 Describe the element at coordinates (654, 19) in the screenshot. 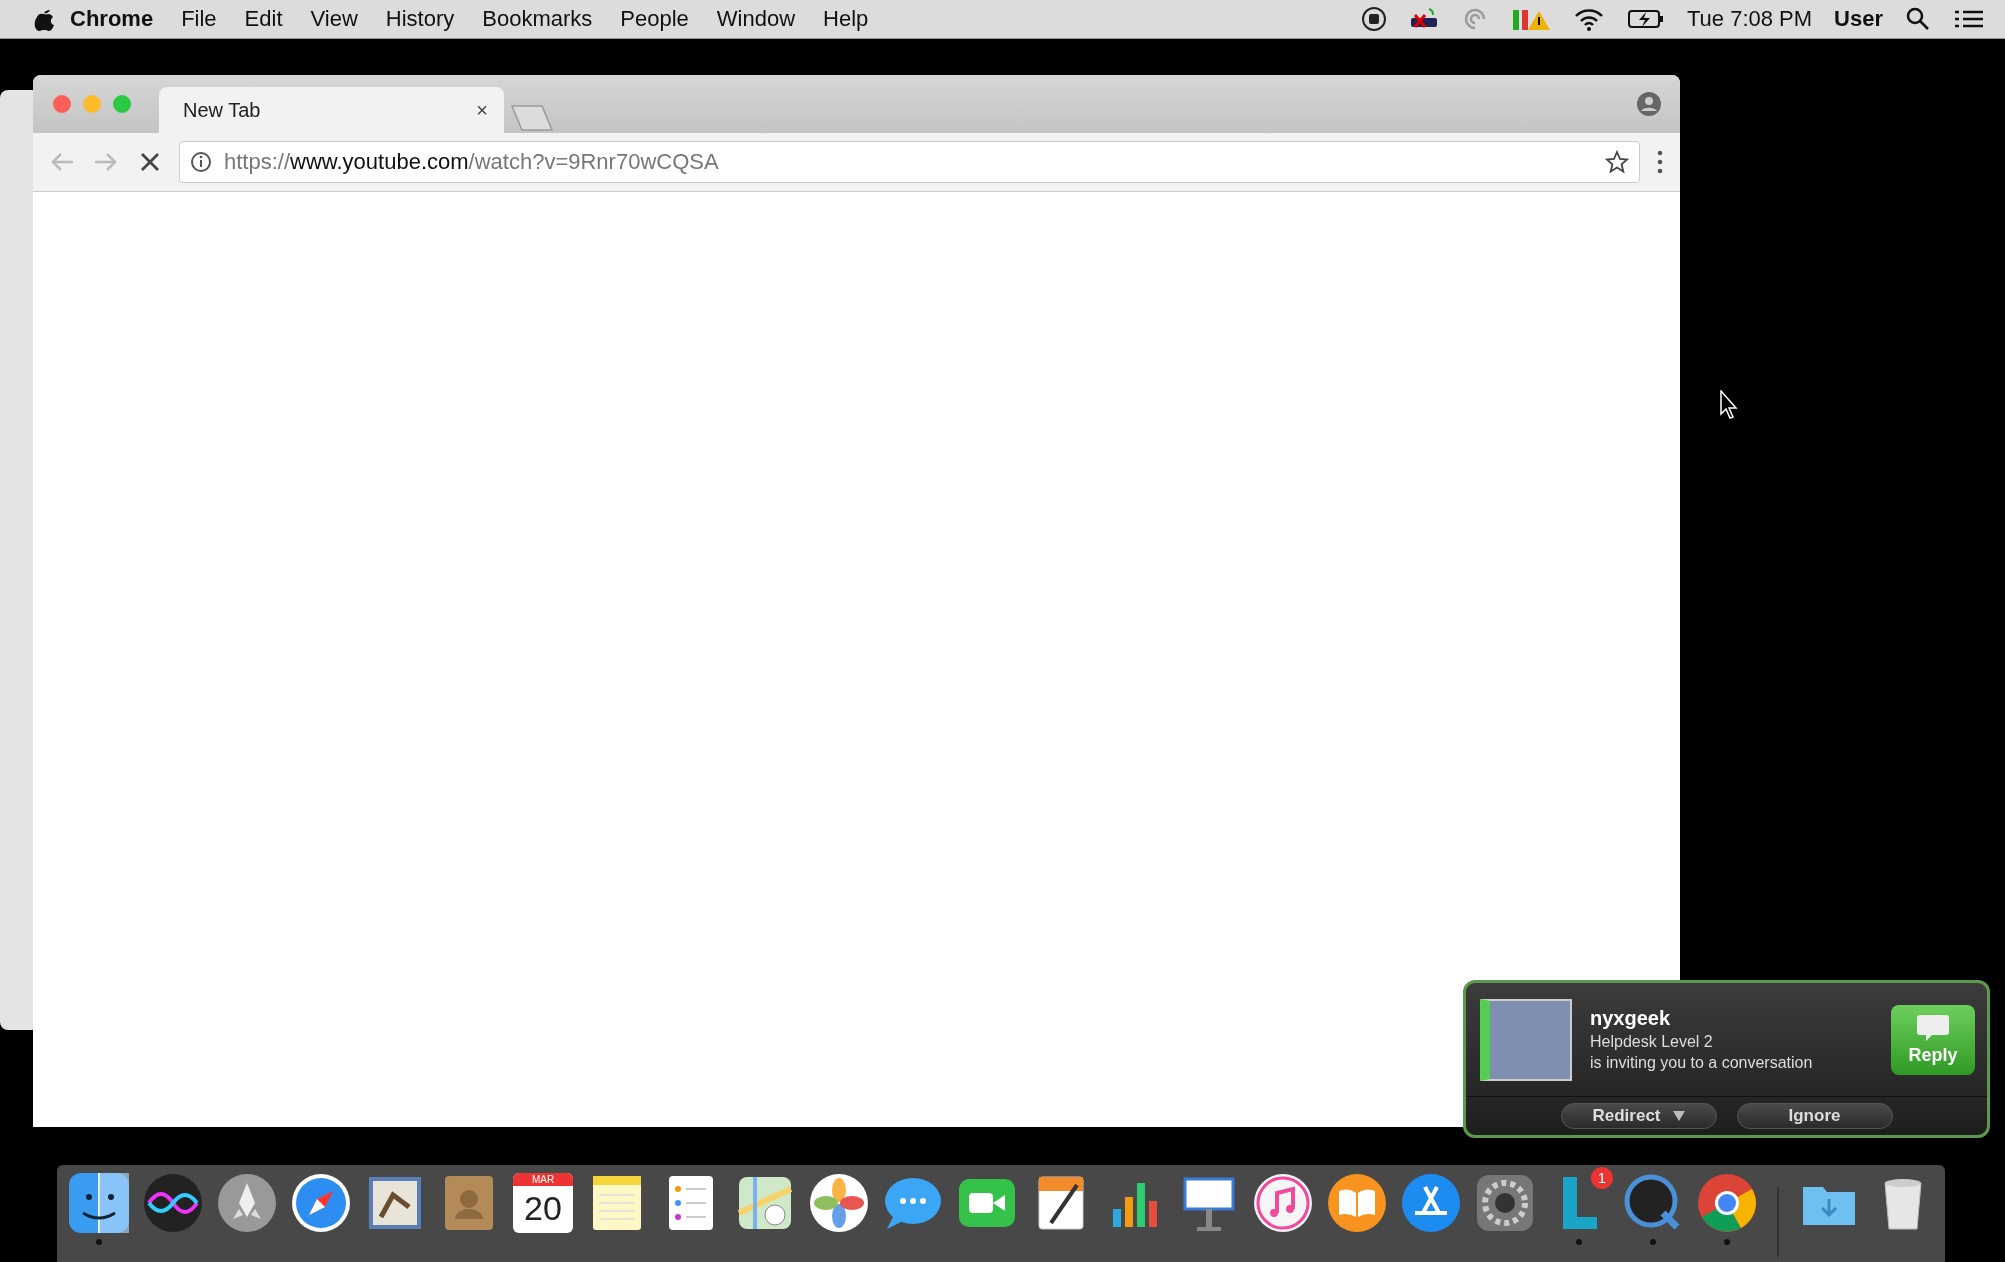

I see `menu-item: People` at that location.